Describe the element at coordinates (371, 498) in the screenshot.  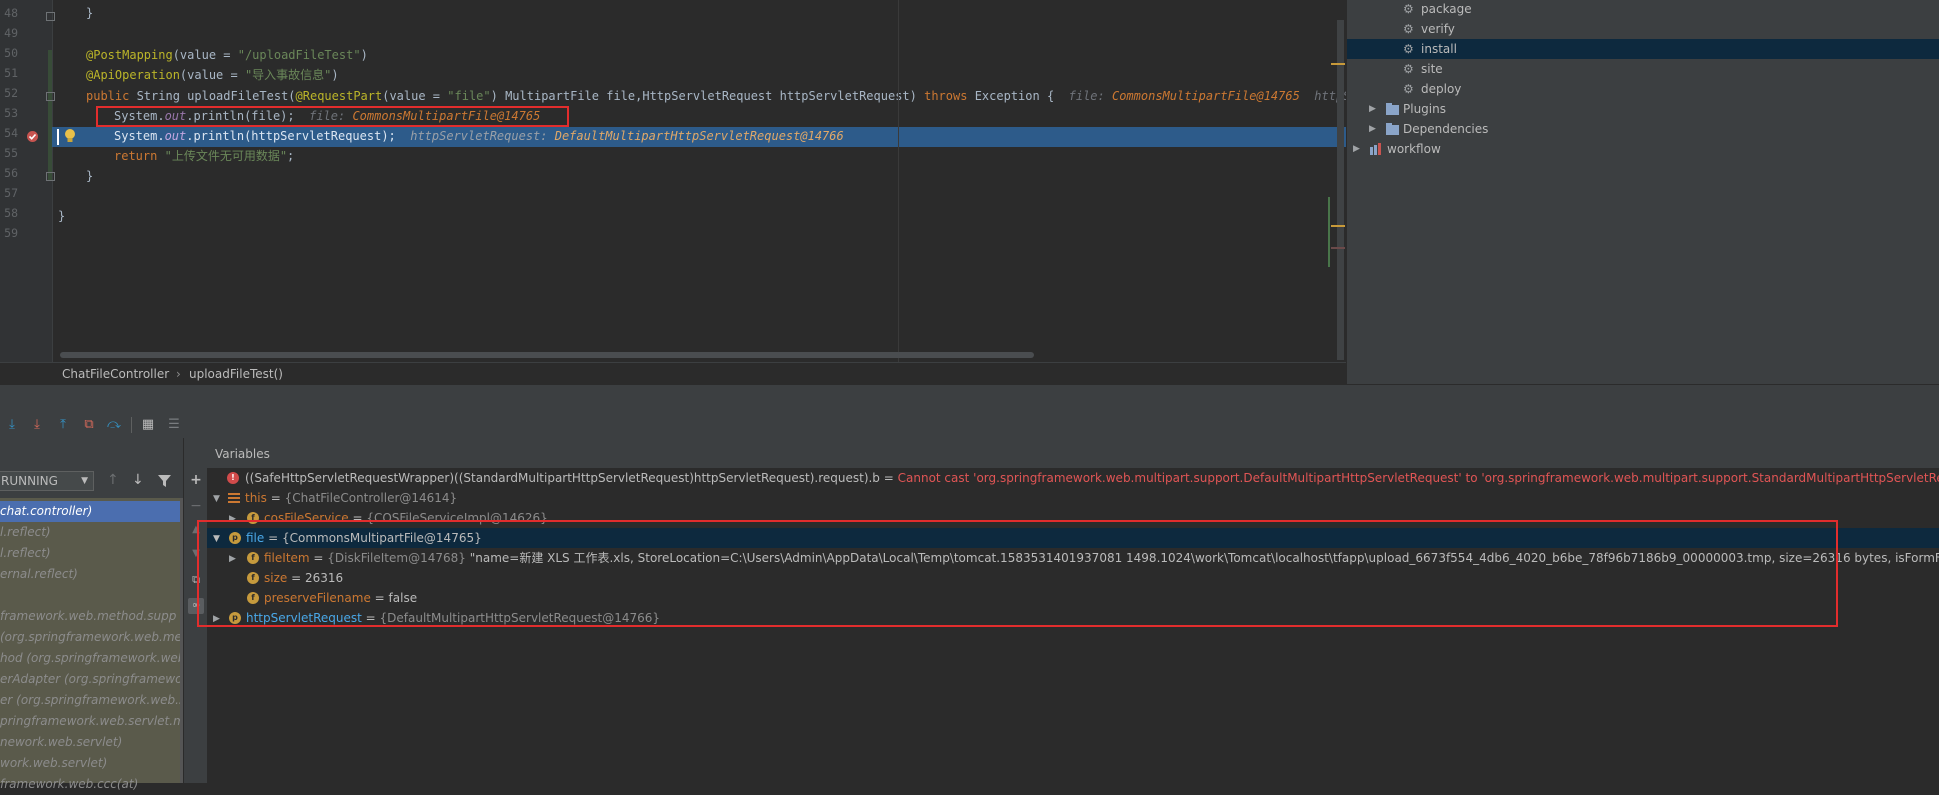
I see `variable-value: {ChatFileController@14614}` at that location.